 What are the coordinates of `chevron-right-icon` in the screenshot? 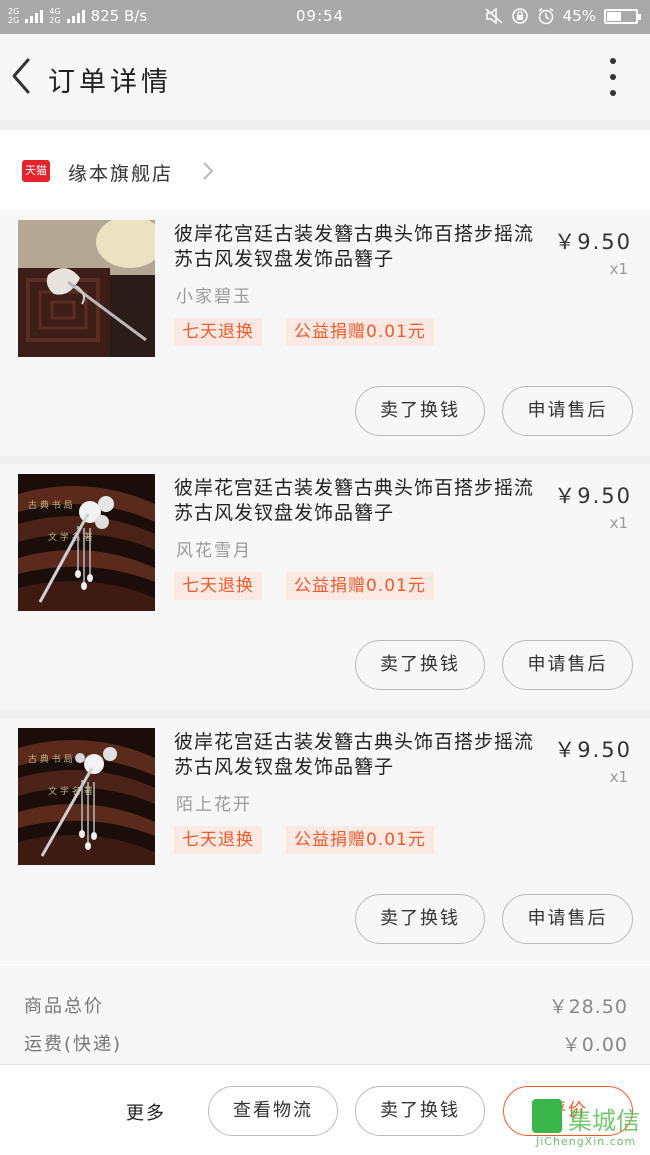 It's located at (208, 171).